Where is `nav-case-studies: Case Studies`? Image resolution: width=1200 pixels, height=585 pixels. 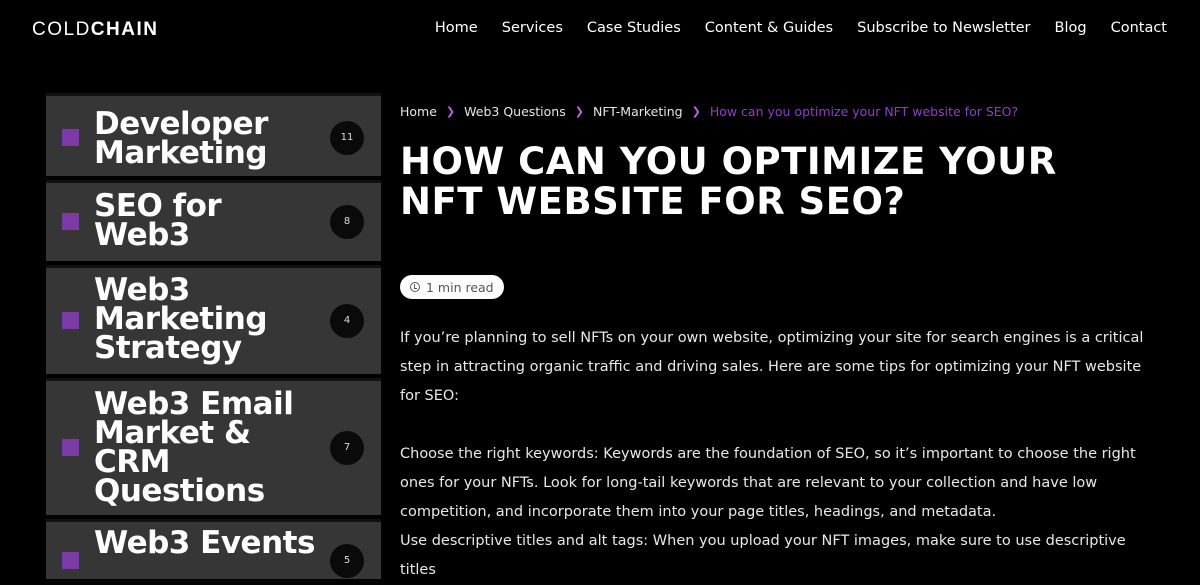 nav-case-studies: Case Studies is located at coordinates (634, 28).